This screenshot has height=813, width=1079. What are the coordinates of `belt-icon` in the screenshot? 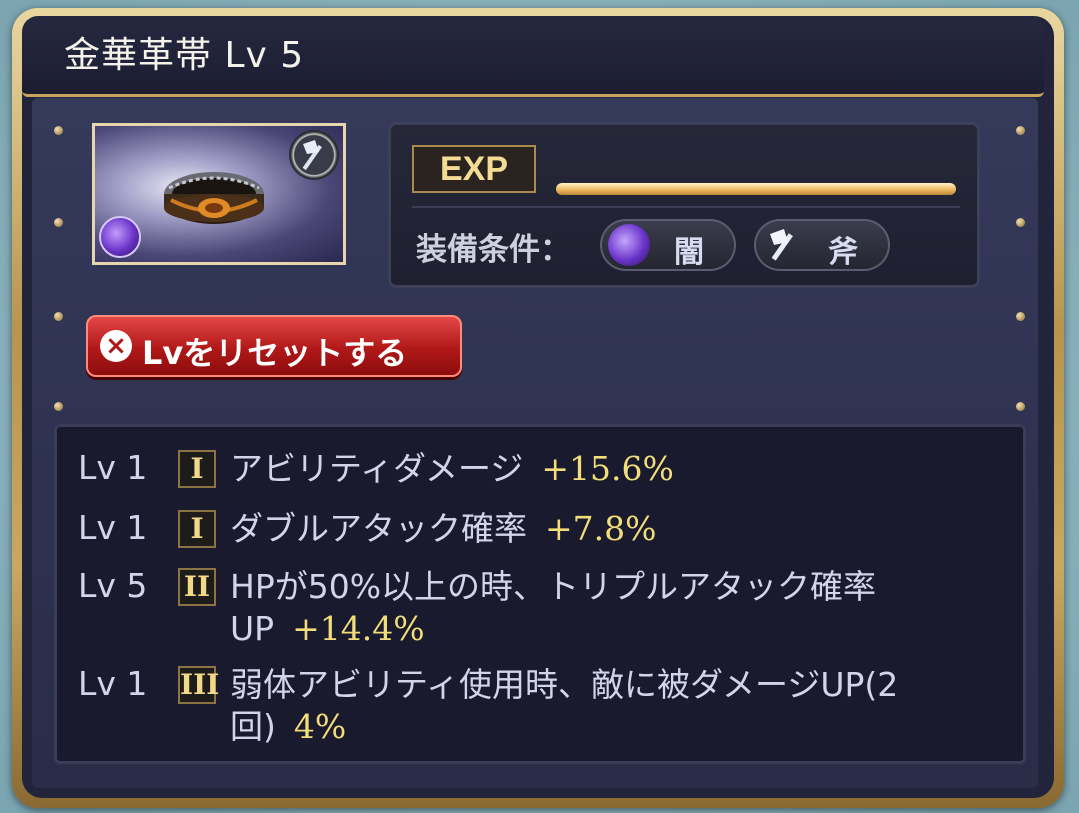 It's located at (214, 198).